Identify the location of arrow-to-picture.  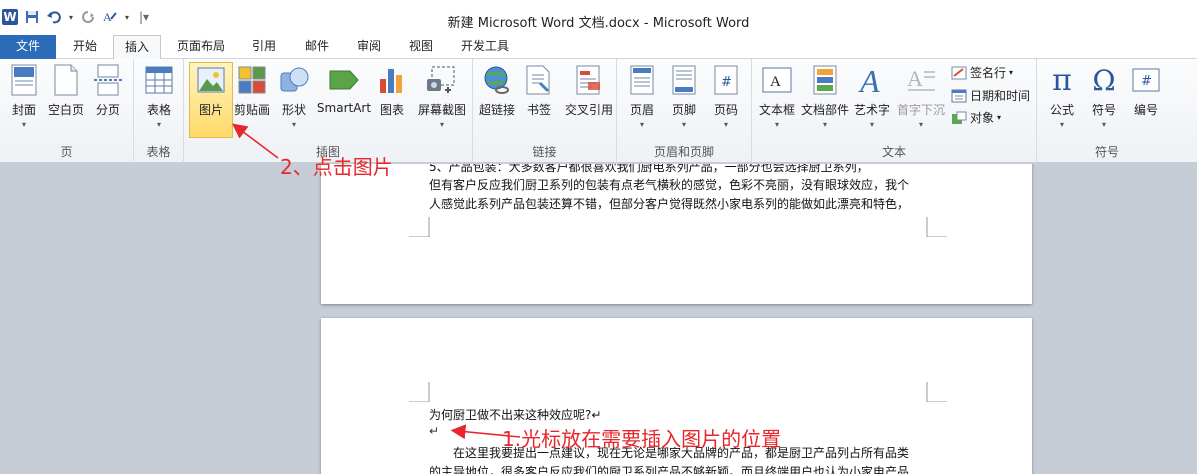
(255, 141).